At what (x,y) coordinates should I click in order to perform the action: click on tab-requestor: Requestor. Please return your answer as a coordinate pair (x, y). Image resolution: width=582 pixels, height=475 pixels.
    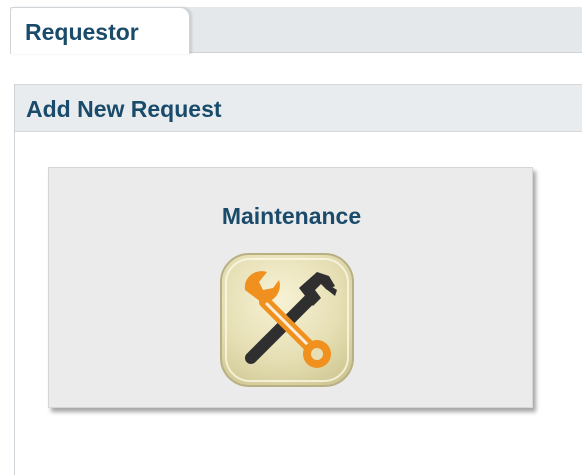
    Looking at the image, I should click on (100, 30).